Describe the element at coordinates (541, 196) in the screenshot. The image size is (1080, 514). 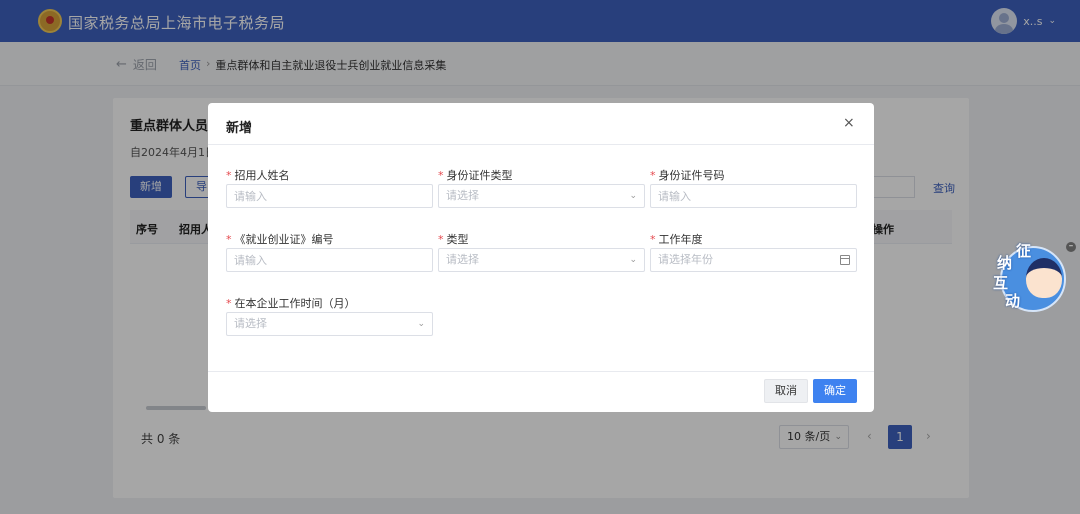
I see `id-type-select: 请选择 ⌄` at that location.